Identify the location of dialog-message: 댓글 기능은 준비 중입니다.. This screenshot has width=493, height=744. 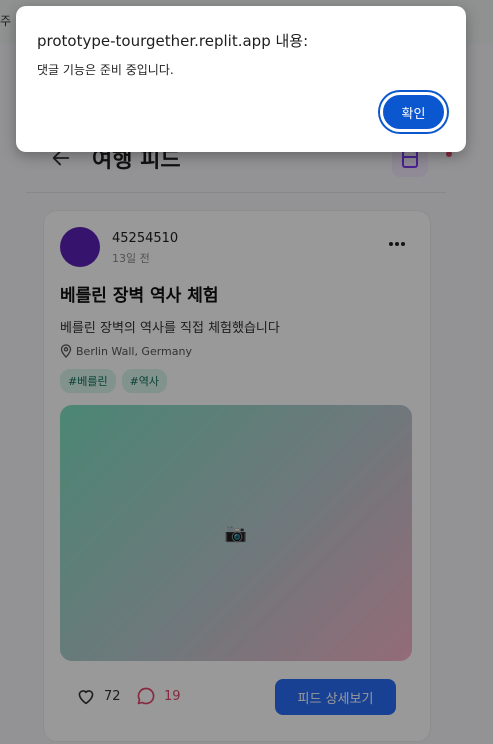
(105, 70).